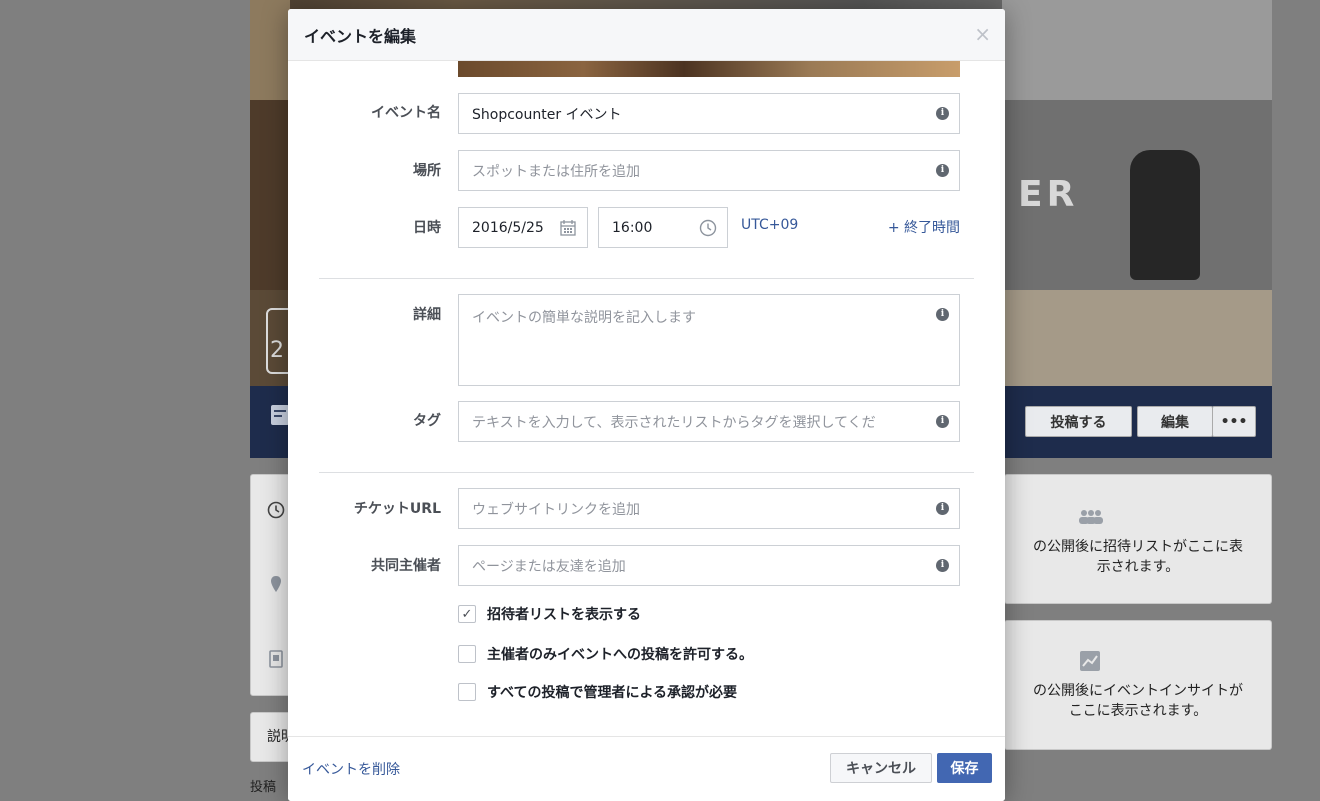 This screenshot has height=801, width=1320. What do you see at coordinates (564, 615) in the screenshot?
I see `show-guest-list-label: 招待者リストを表示する` at bounding box center [564, 615].